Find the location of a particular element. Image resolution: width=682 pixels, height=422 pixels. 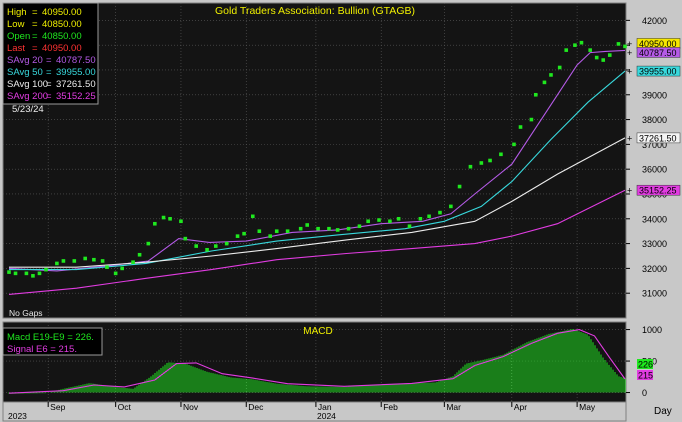

legend-open-label: Open is located at coordinates (18, 36).